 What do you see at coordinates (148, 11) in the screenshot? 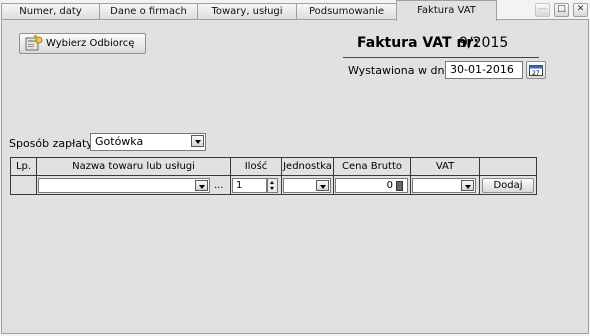
I see `tab-dane-o-firmach: Dane o firmach` at bounding box center [148, 11].